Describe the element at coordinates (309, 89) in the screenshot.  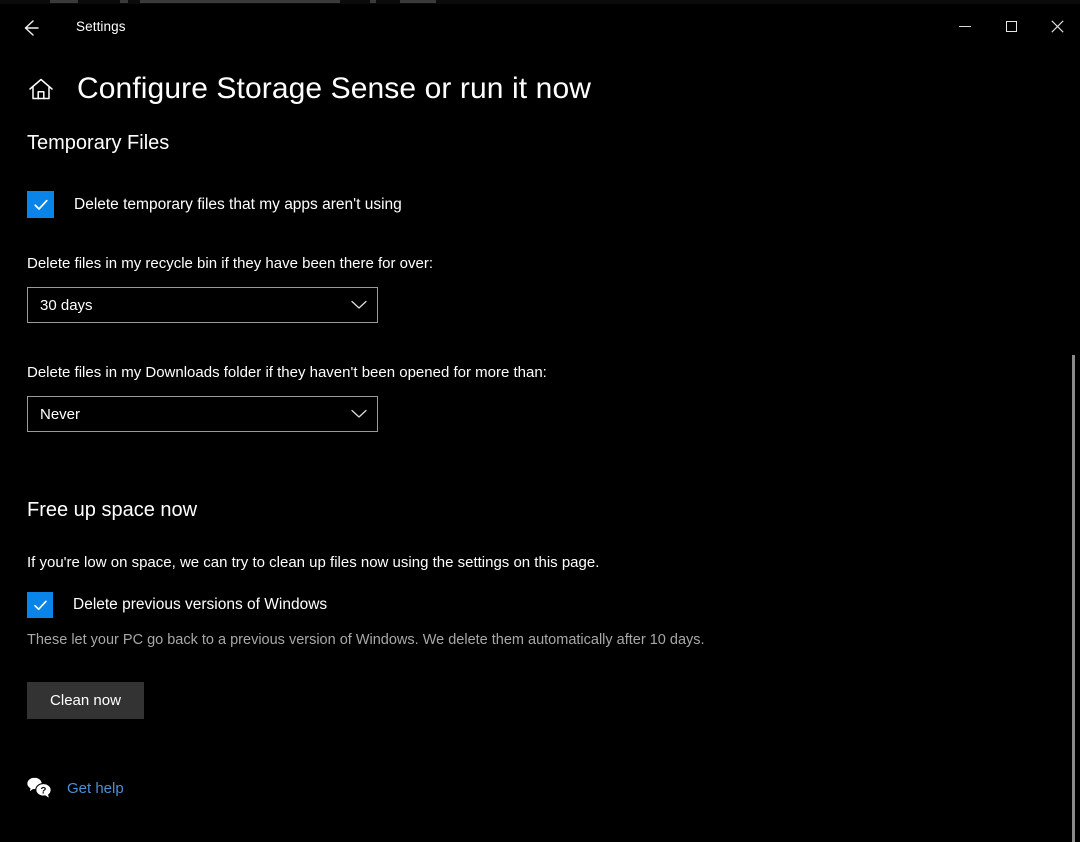
I see `page-header: Configure Storage Sense or run it now` at that location.